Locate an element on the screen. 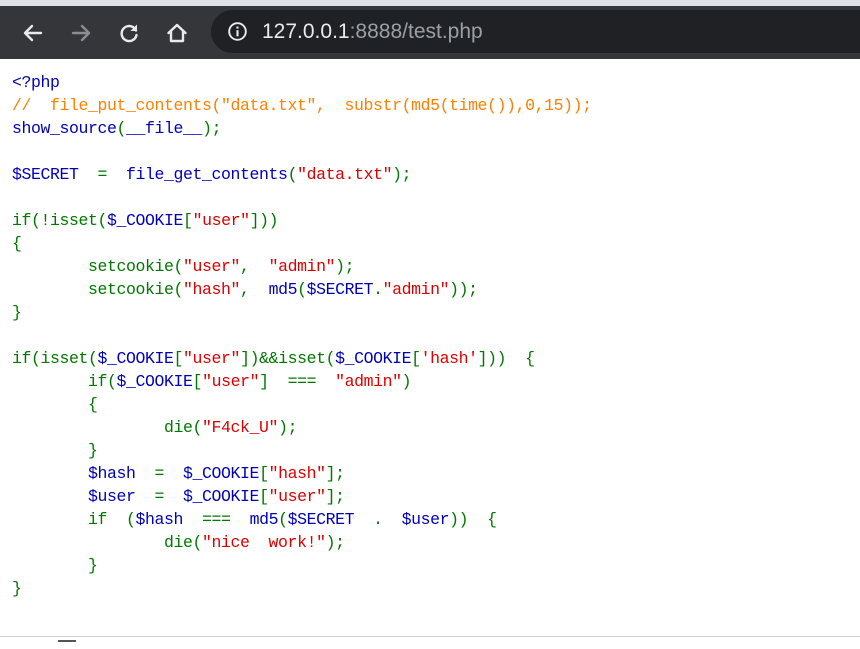  code-line: $SECRET = file_get_contents("data.txt"); is located at coordinates (302, 174).